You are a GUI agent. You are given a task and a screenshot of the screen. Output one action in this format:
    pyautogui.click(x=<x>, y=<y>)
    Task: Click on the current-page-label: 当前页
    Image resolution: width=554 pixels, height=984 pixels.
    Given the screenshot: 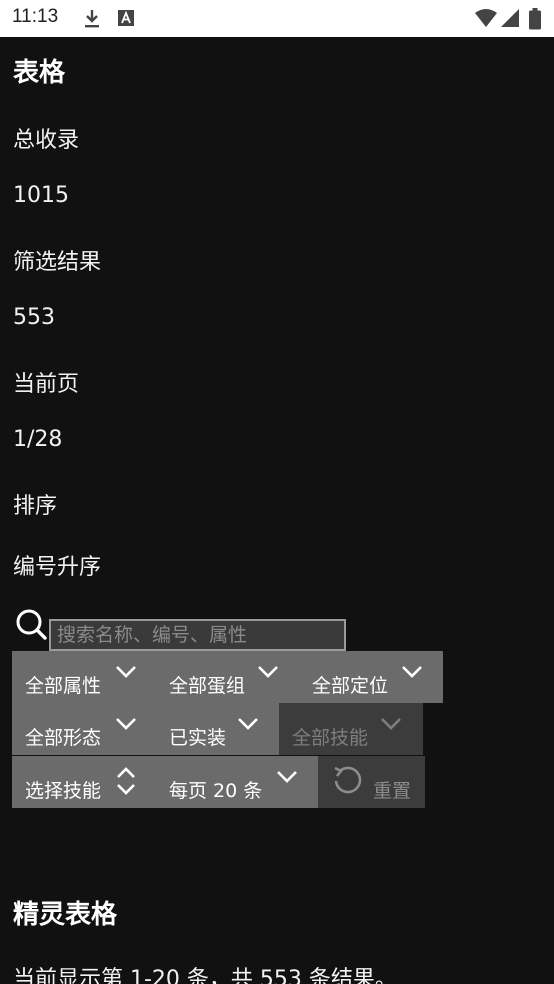 What is the action you would take?
    pyautogui.click(x=46, y=384)
    